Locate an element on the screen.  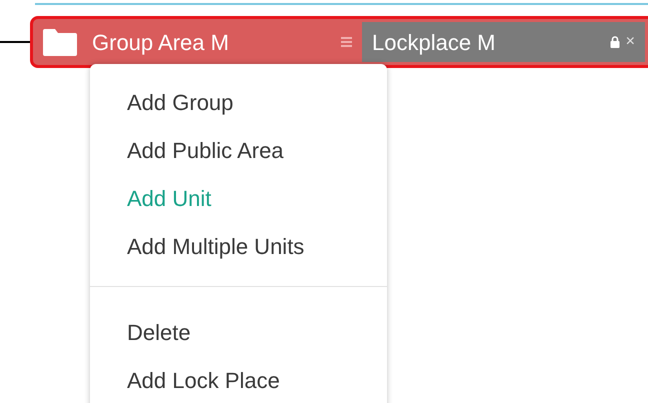
chip-label: Lockplace M is located at coordinates (434, 42).